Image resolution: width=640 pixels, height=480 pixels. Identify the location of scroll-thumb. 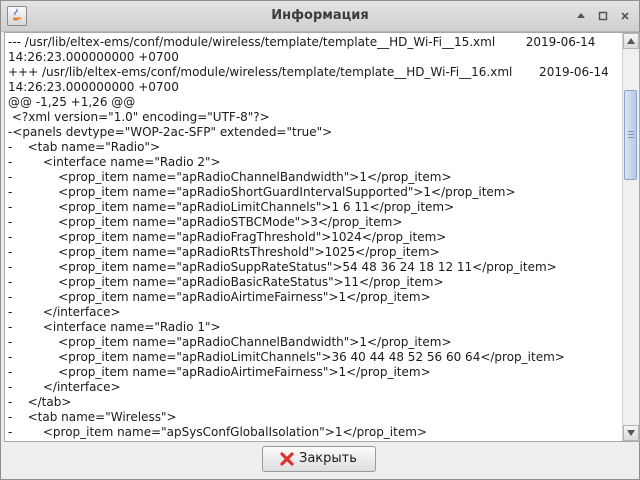
(630, 135).